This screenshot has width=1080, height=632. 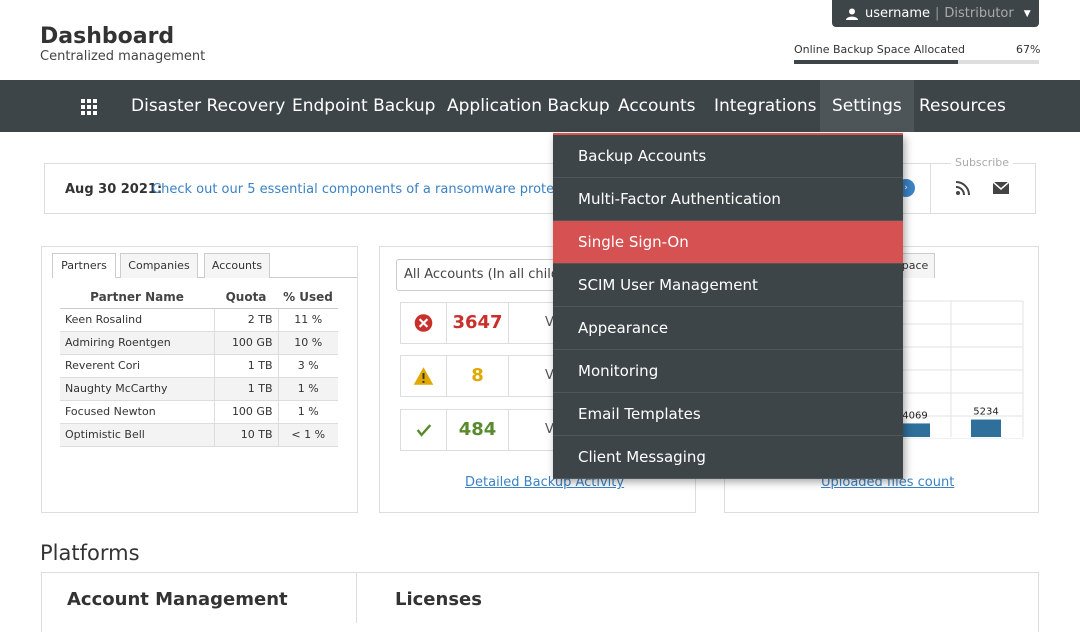 I want to click on stat-errors-value: 3647, so click(x=478, y=323).